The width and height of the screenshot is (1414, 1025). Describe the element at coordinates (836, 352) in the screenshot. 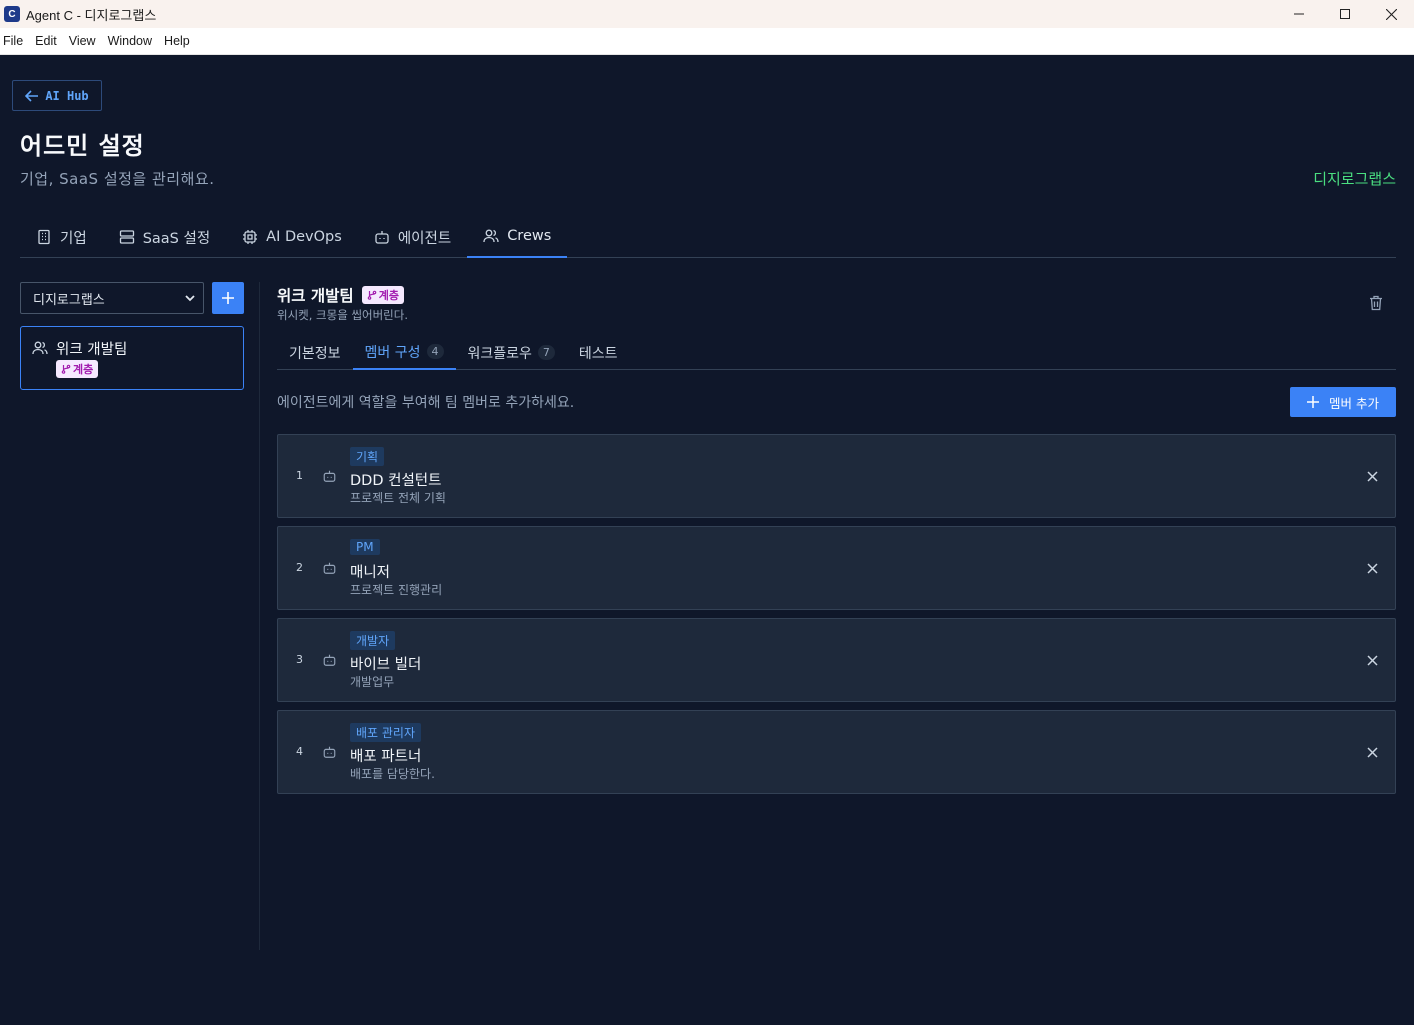

I see `crew-sub-tabs: 기본정보 멤버 구성 4 워크플로우 7 테스트` at that location.